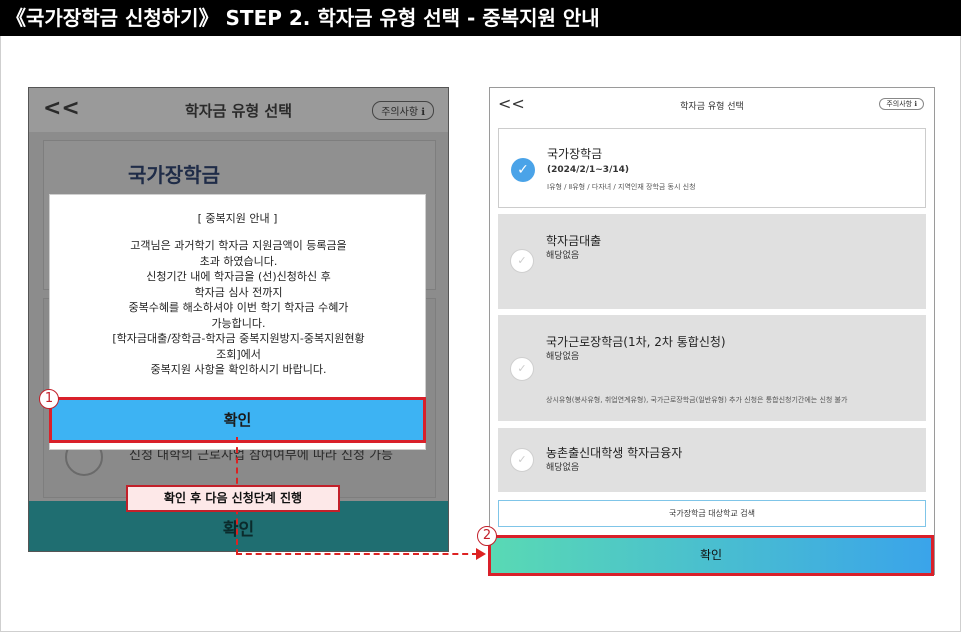  What do you see at coordinates (712, 261) in the screenshot?
I see `card-student-loan: ✓ 학자금대출 해당없음` at bounding box center [712, 261].